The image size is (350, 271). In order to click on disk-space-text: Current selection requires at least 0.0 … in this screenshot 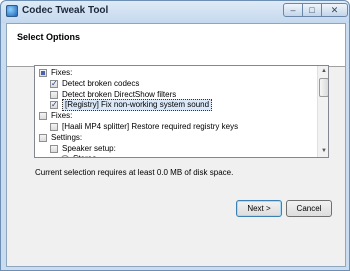, I will do `click(134, 172)`.